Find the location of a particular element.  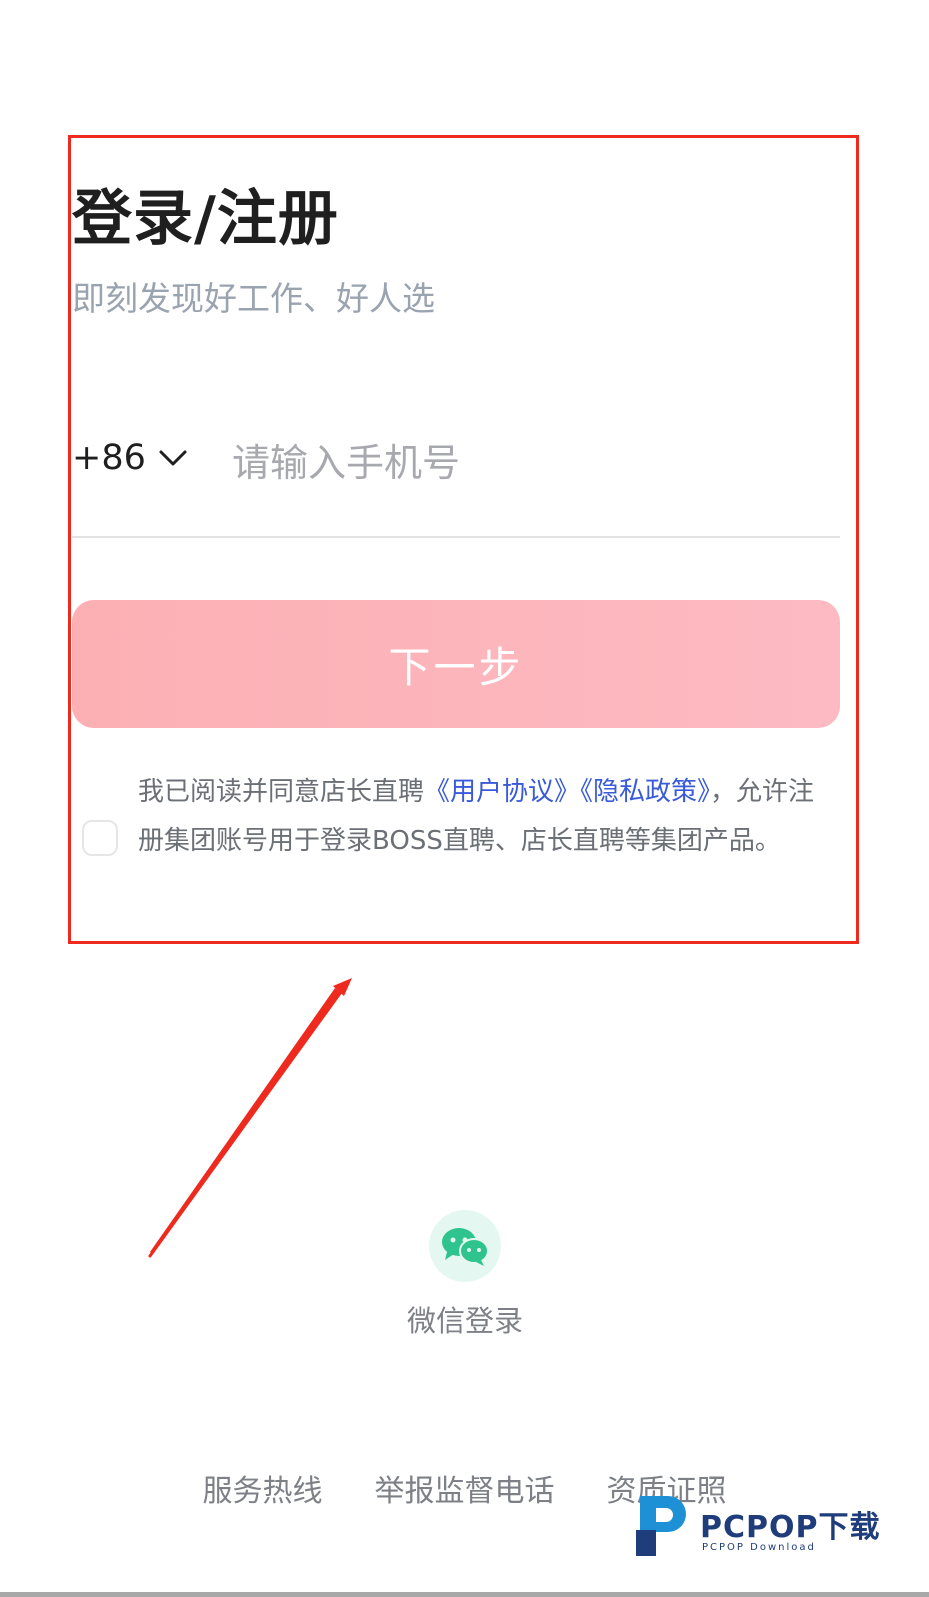

phone-input-row: +86 is located at coordinates (456, 484).